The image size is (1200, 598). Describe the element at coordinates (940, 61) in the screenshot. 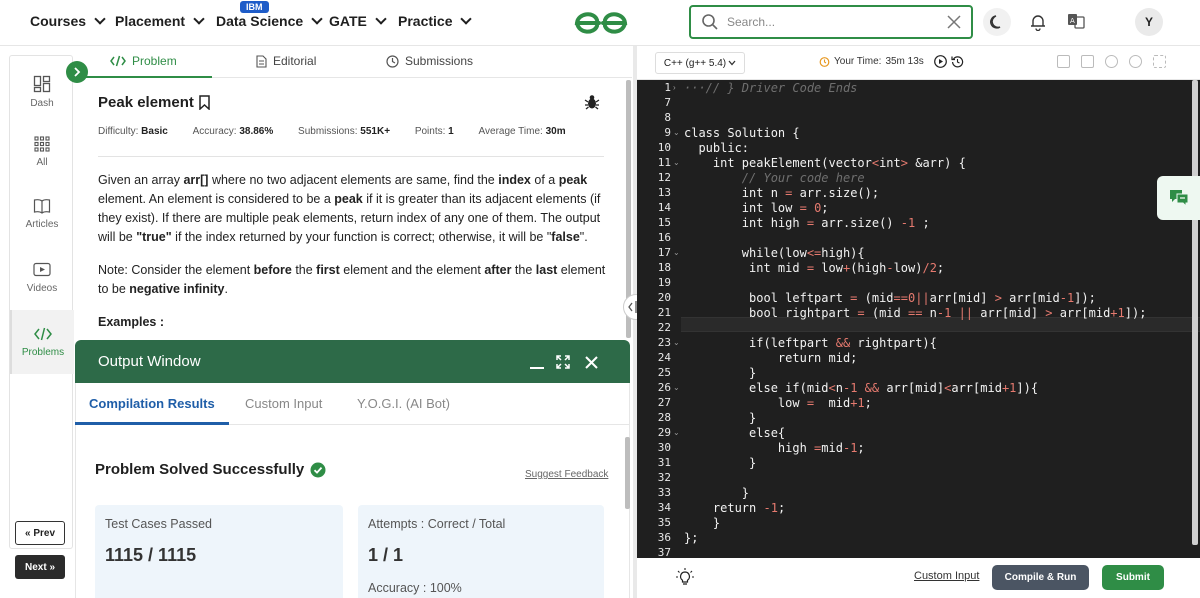

I see `play-icon` at that location.